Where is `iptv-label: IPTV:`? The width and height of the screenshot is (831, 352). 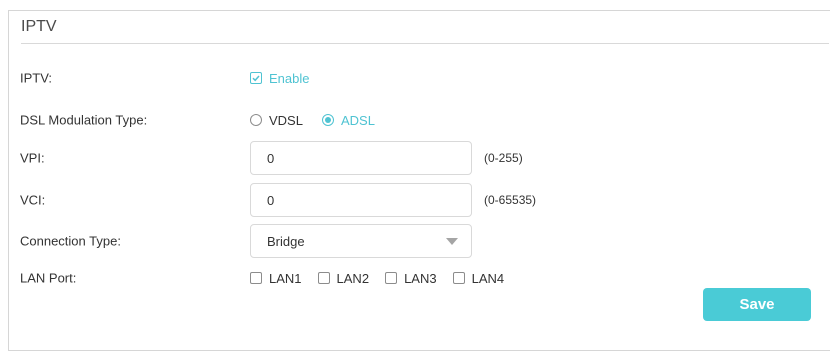
iptv-label: IPTV: is located at coordinates (36, 78).